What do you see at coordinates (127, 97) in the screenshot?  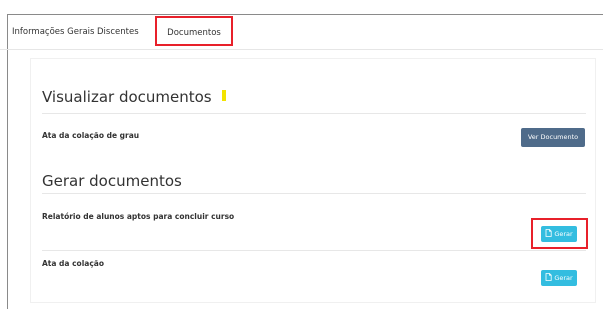 I see `section-title-visualizar: Visualizar documentos` at bounding box center [127, 97].